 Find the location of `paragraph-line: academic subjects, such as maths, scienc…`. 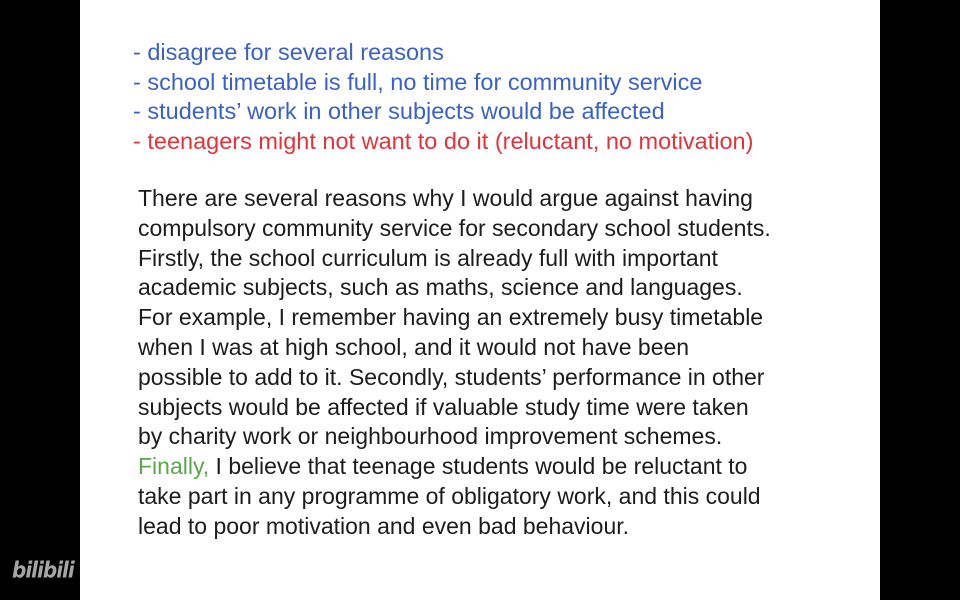

paragraph-line: academic subjects, such as maths, scienc… is located at coordinates (440, 287).